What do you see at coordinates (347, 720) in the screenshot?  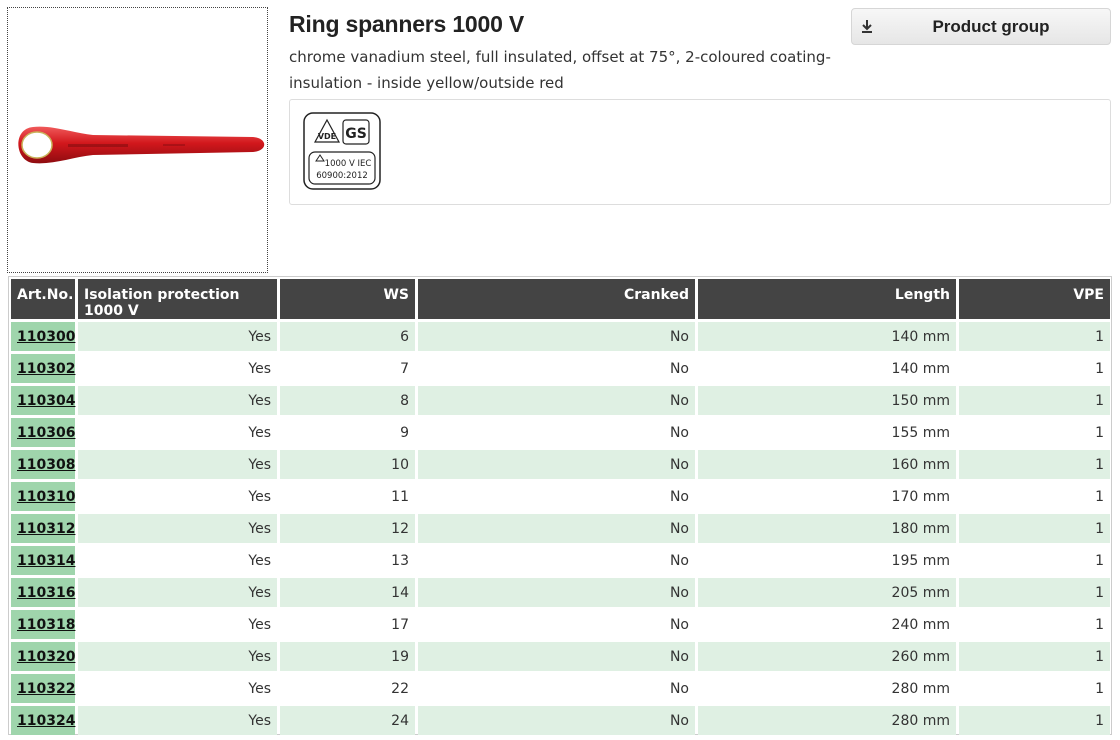 I see `cell-ws: 24` at bounding box center [347, 720].